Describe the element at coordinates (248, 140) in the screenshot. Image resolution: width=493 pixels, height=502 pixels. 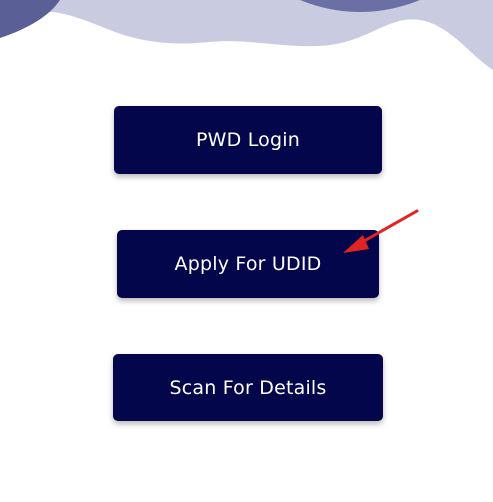
I see `pwd-login-button: PWD Login` at that location.